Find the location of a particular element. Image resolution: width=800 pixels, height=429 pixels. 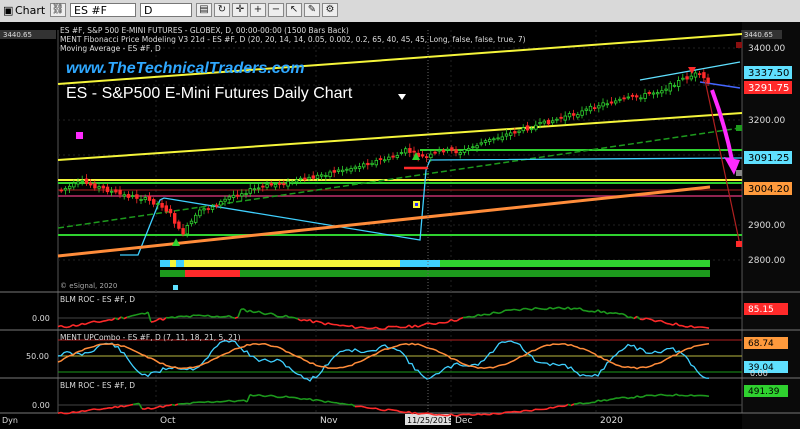

price-badge: 3291.75 is located at coordinates (768, 88).